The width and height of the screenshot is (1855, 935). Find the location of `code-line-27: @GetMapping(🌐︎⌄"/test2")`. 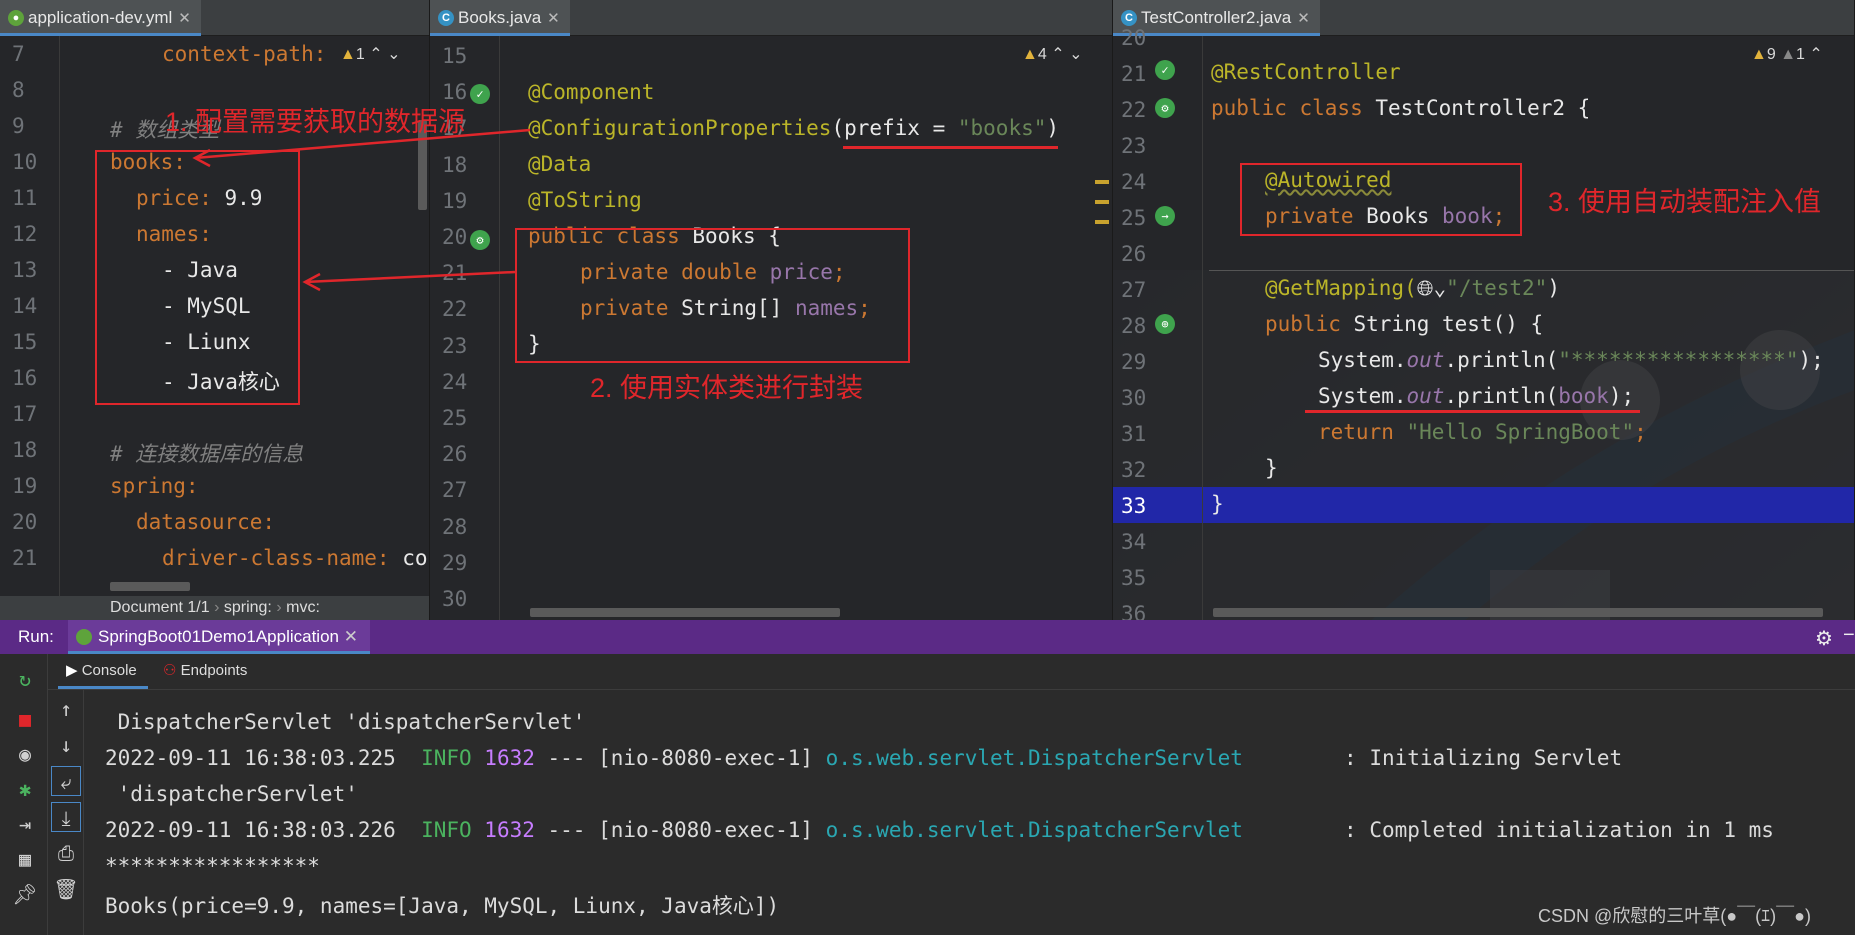

code-line-27: @GetMapping(🌐︎⌄"/test2") is located at coordinates (1412, 288).